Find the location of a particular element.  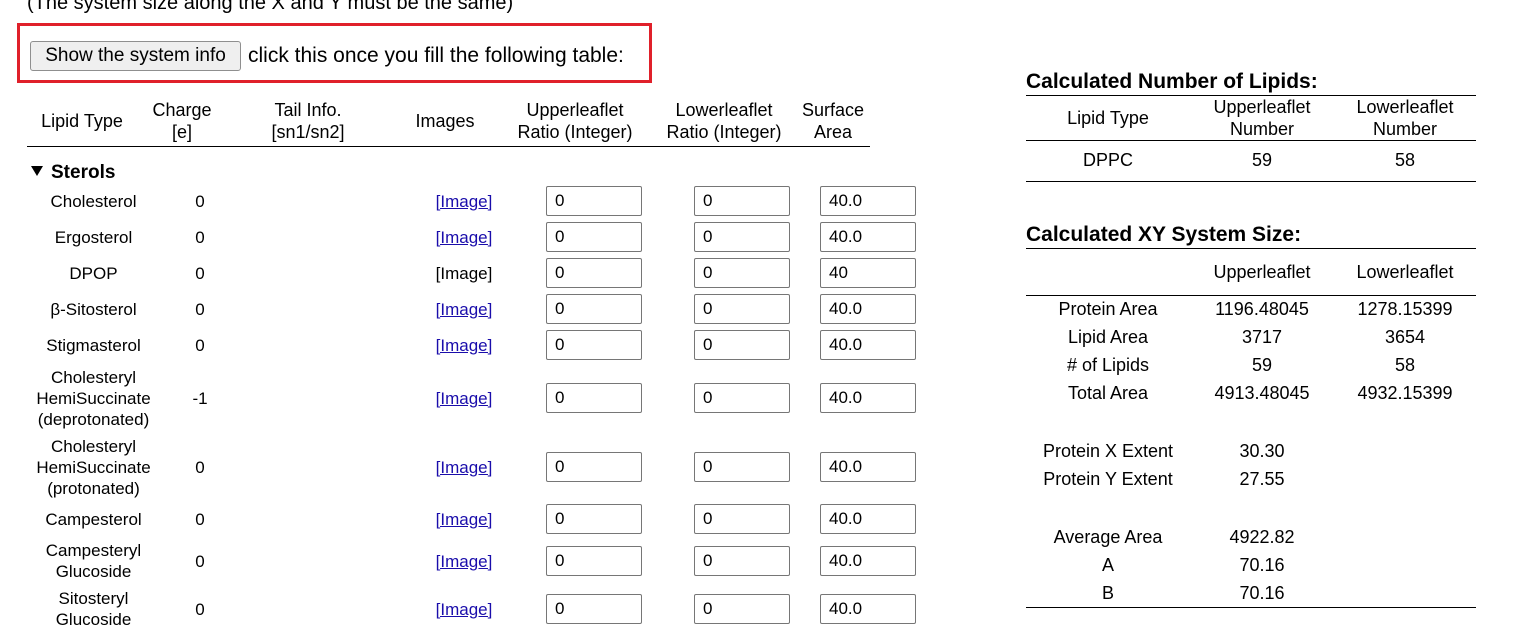

lipid-name: β-Sitosterol is located at coordinates (93, 309).